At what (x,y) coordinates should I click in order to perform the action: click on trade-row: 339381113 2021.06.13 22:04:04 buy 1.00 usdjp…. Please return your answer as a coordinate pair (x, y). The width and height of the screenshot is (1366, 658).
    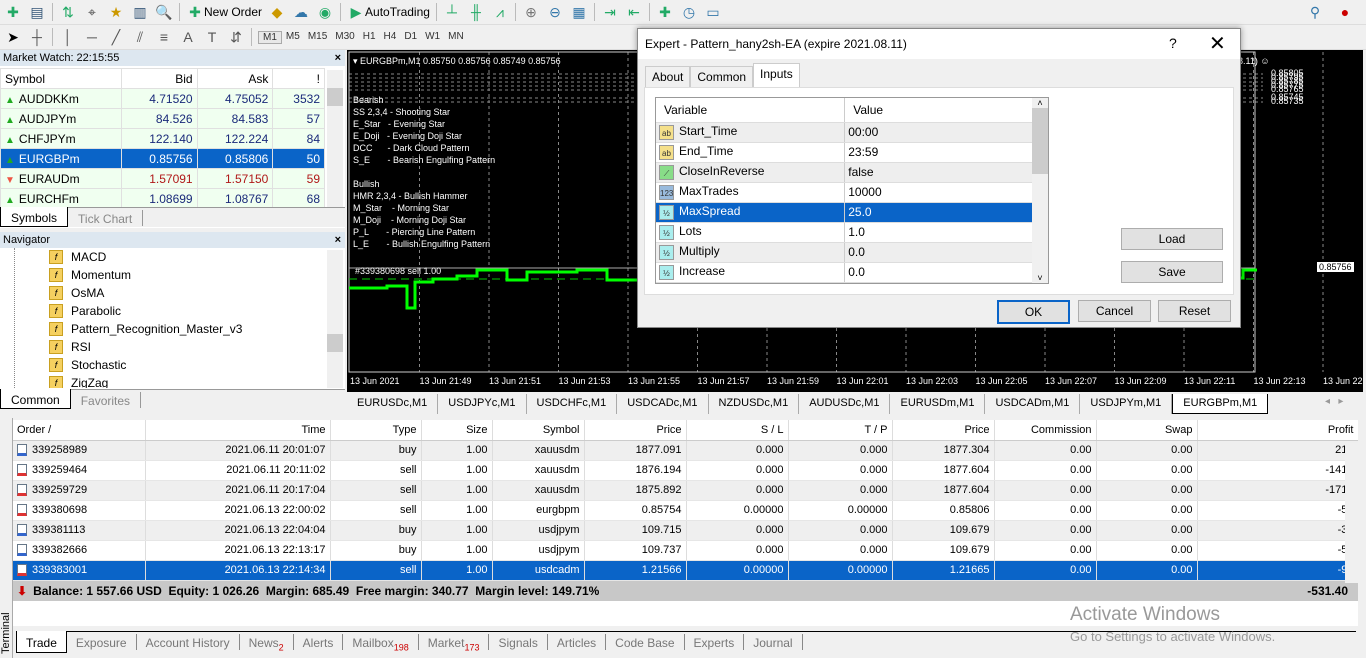
    Looking at the image, I should click on (685, 530).